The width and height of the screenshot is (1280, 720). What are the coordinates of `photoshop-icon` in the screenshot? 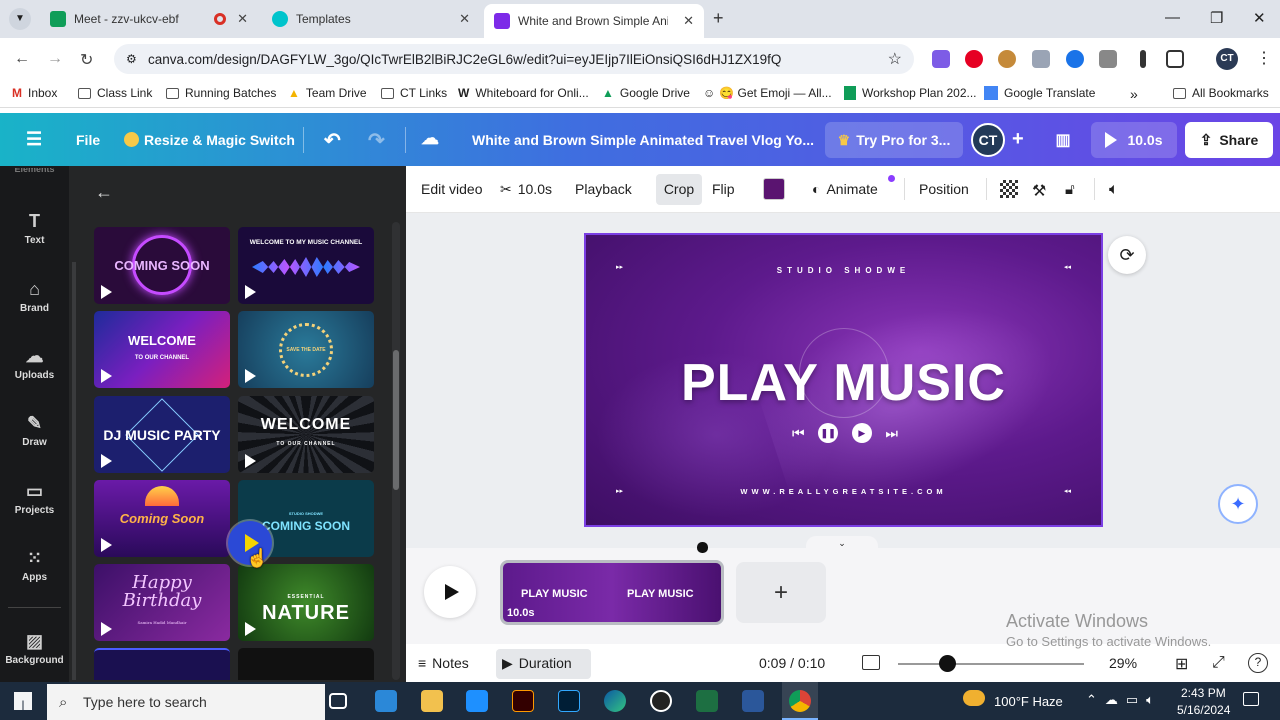 It's located at (569, 701).